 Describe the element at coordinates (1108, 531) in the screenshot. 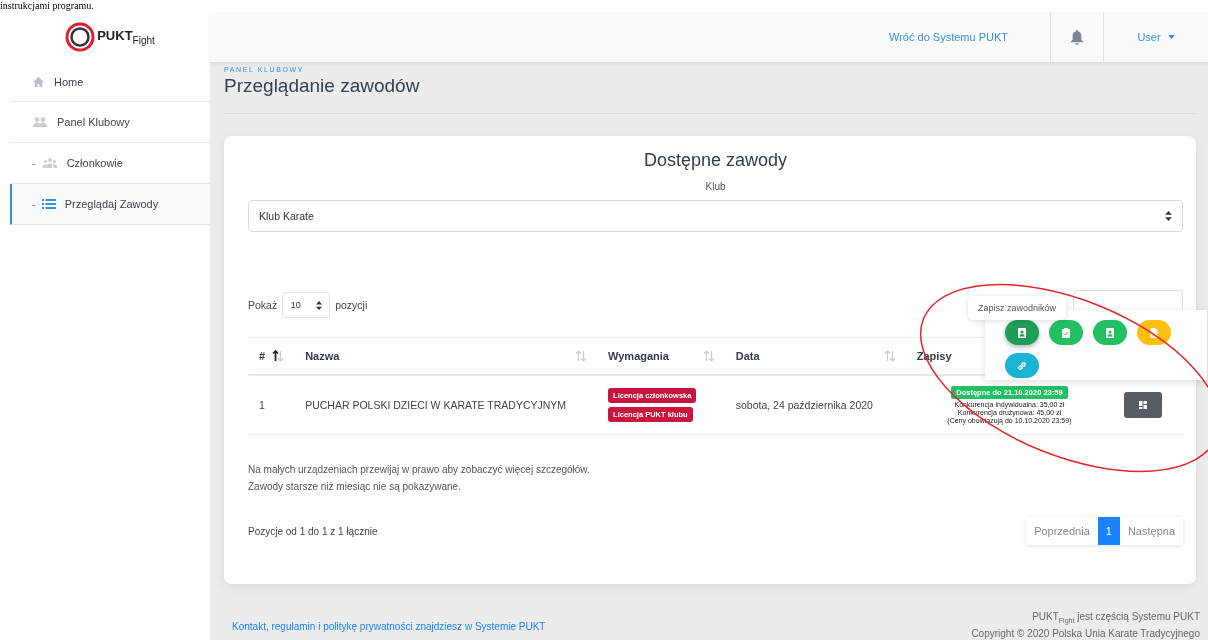

I see `pagination-button: 1` at that location.